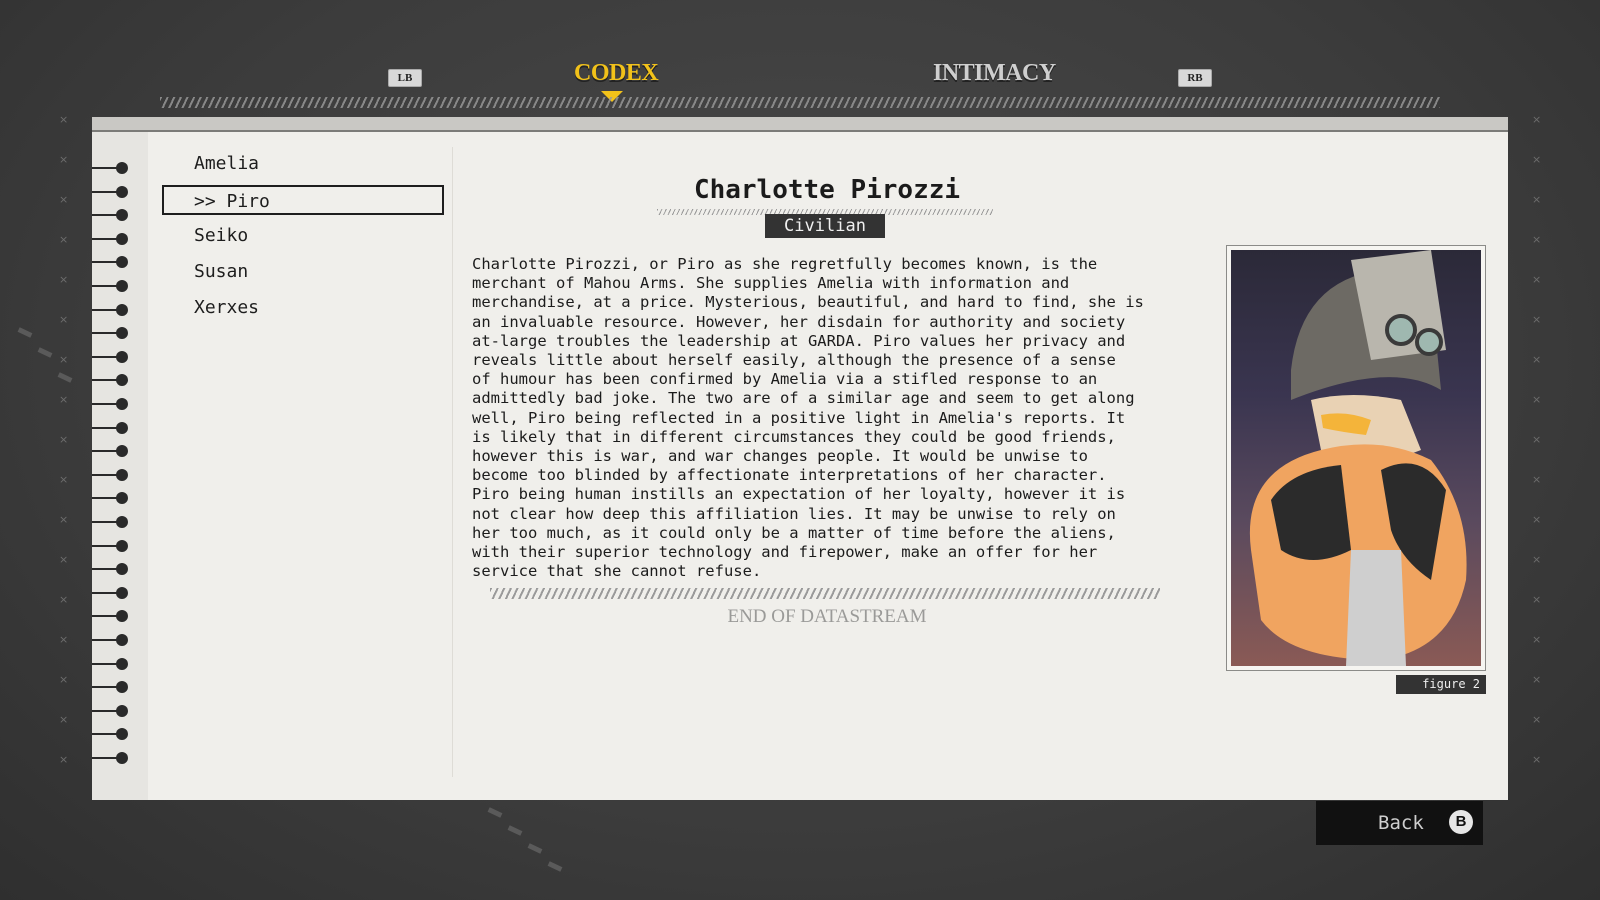 This screenshot has width=1600, height=900. I want to click on character-list: Amelia >> Piro Seiko Susan Xerxes, so click(303, 239).